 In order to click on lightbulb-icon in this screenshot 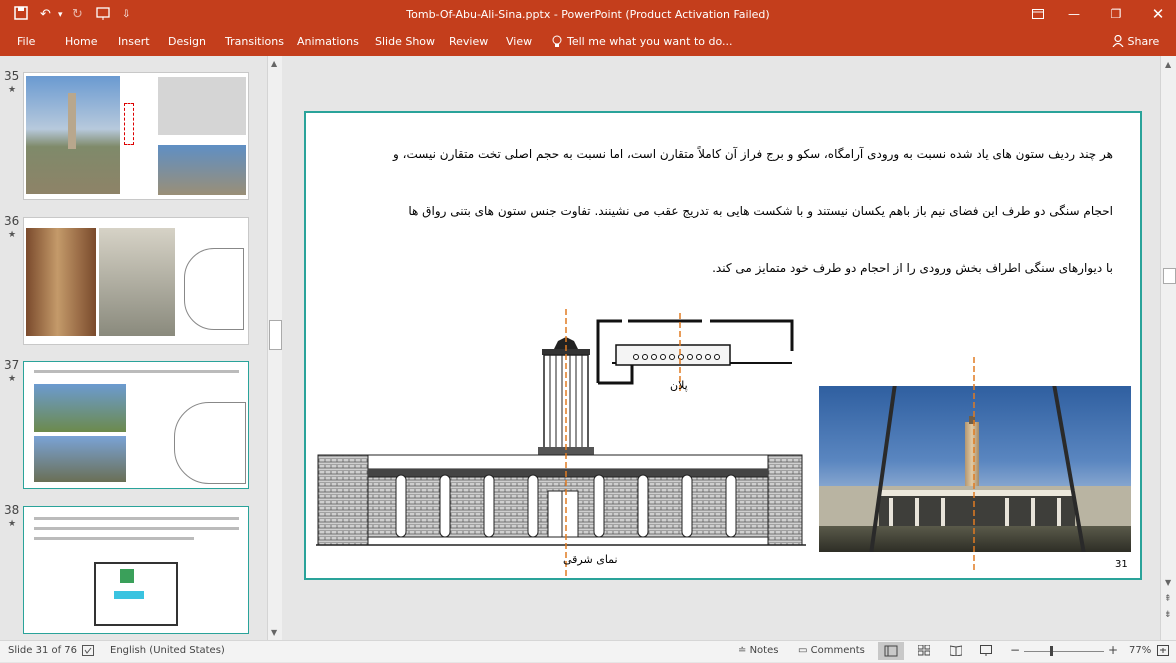, I will do `click(557, 43)`.